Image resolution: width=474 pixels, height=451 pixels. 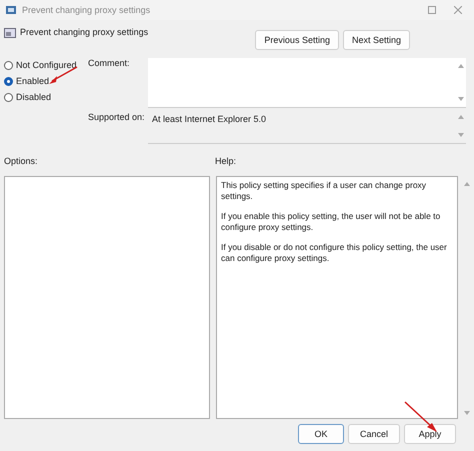 What do you see at coordinates (225, 161) in the screenshot?
I see `help-label: Help:` at bounding box center [225, 161].